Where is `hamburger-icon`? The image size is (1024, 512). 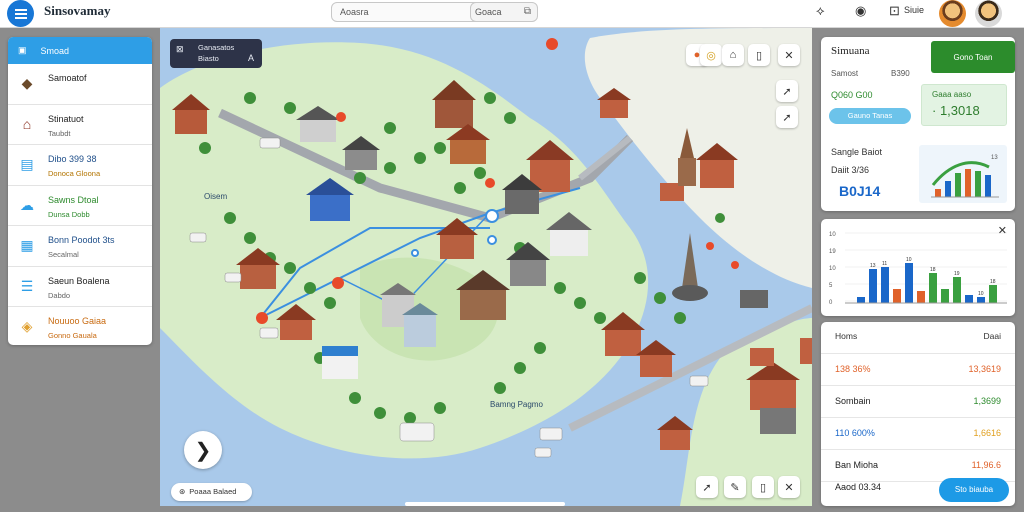 hamburger-icon is located at coordinates (20, 13).